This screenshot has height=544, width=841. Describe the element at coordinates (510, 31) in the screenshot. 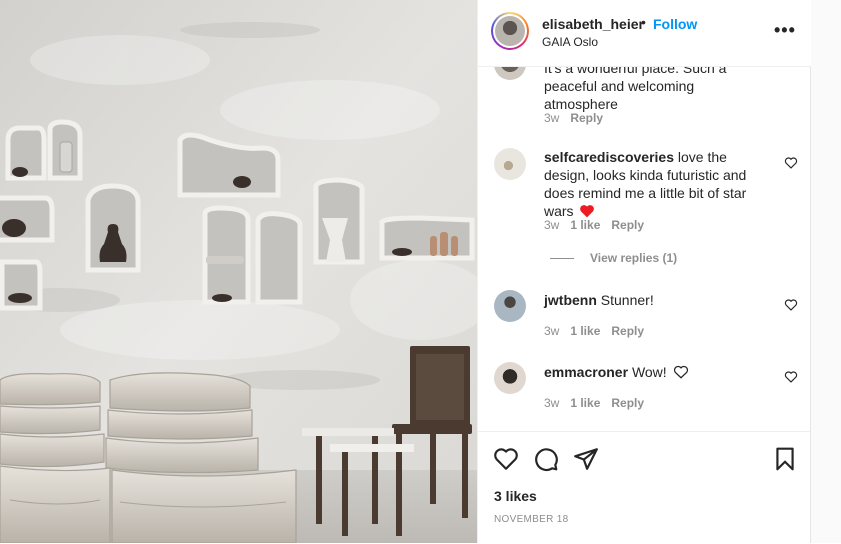

I see `author-avatar` at that location.